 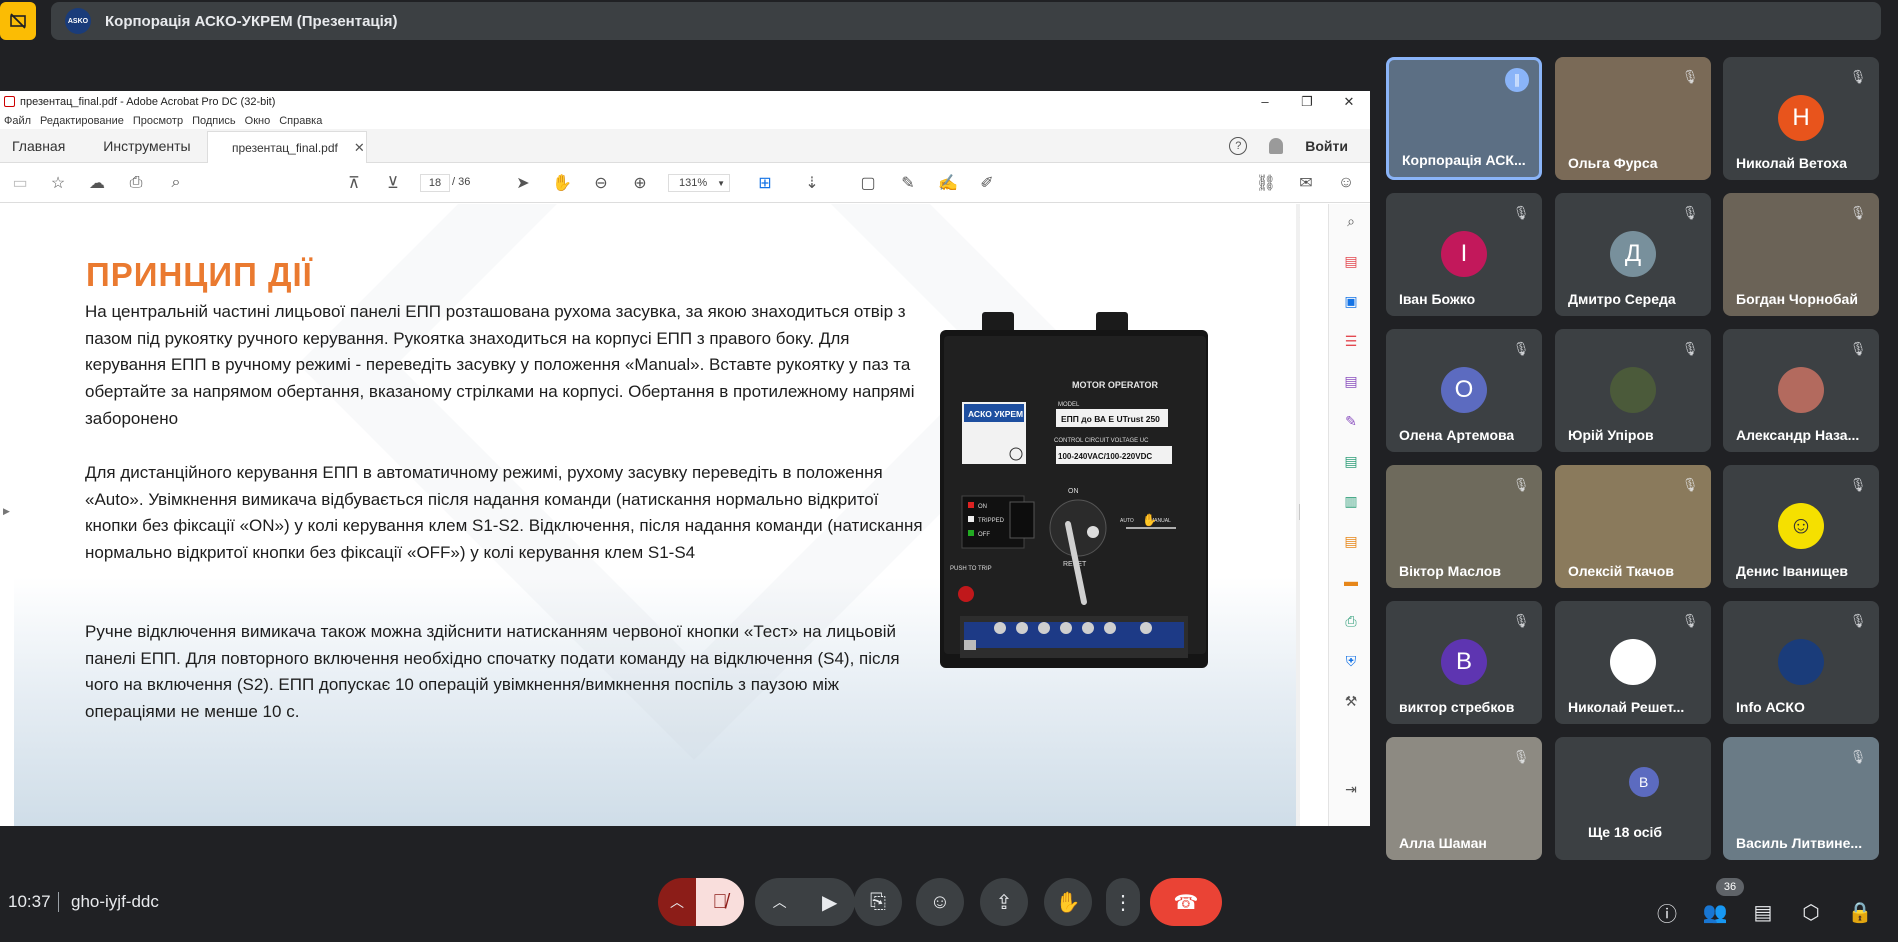 What do you see at coordinates (1351, 541) in the screenshot?
I see `fill-sign-icon: ▤` at bounding box center [1351, 541].